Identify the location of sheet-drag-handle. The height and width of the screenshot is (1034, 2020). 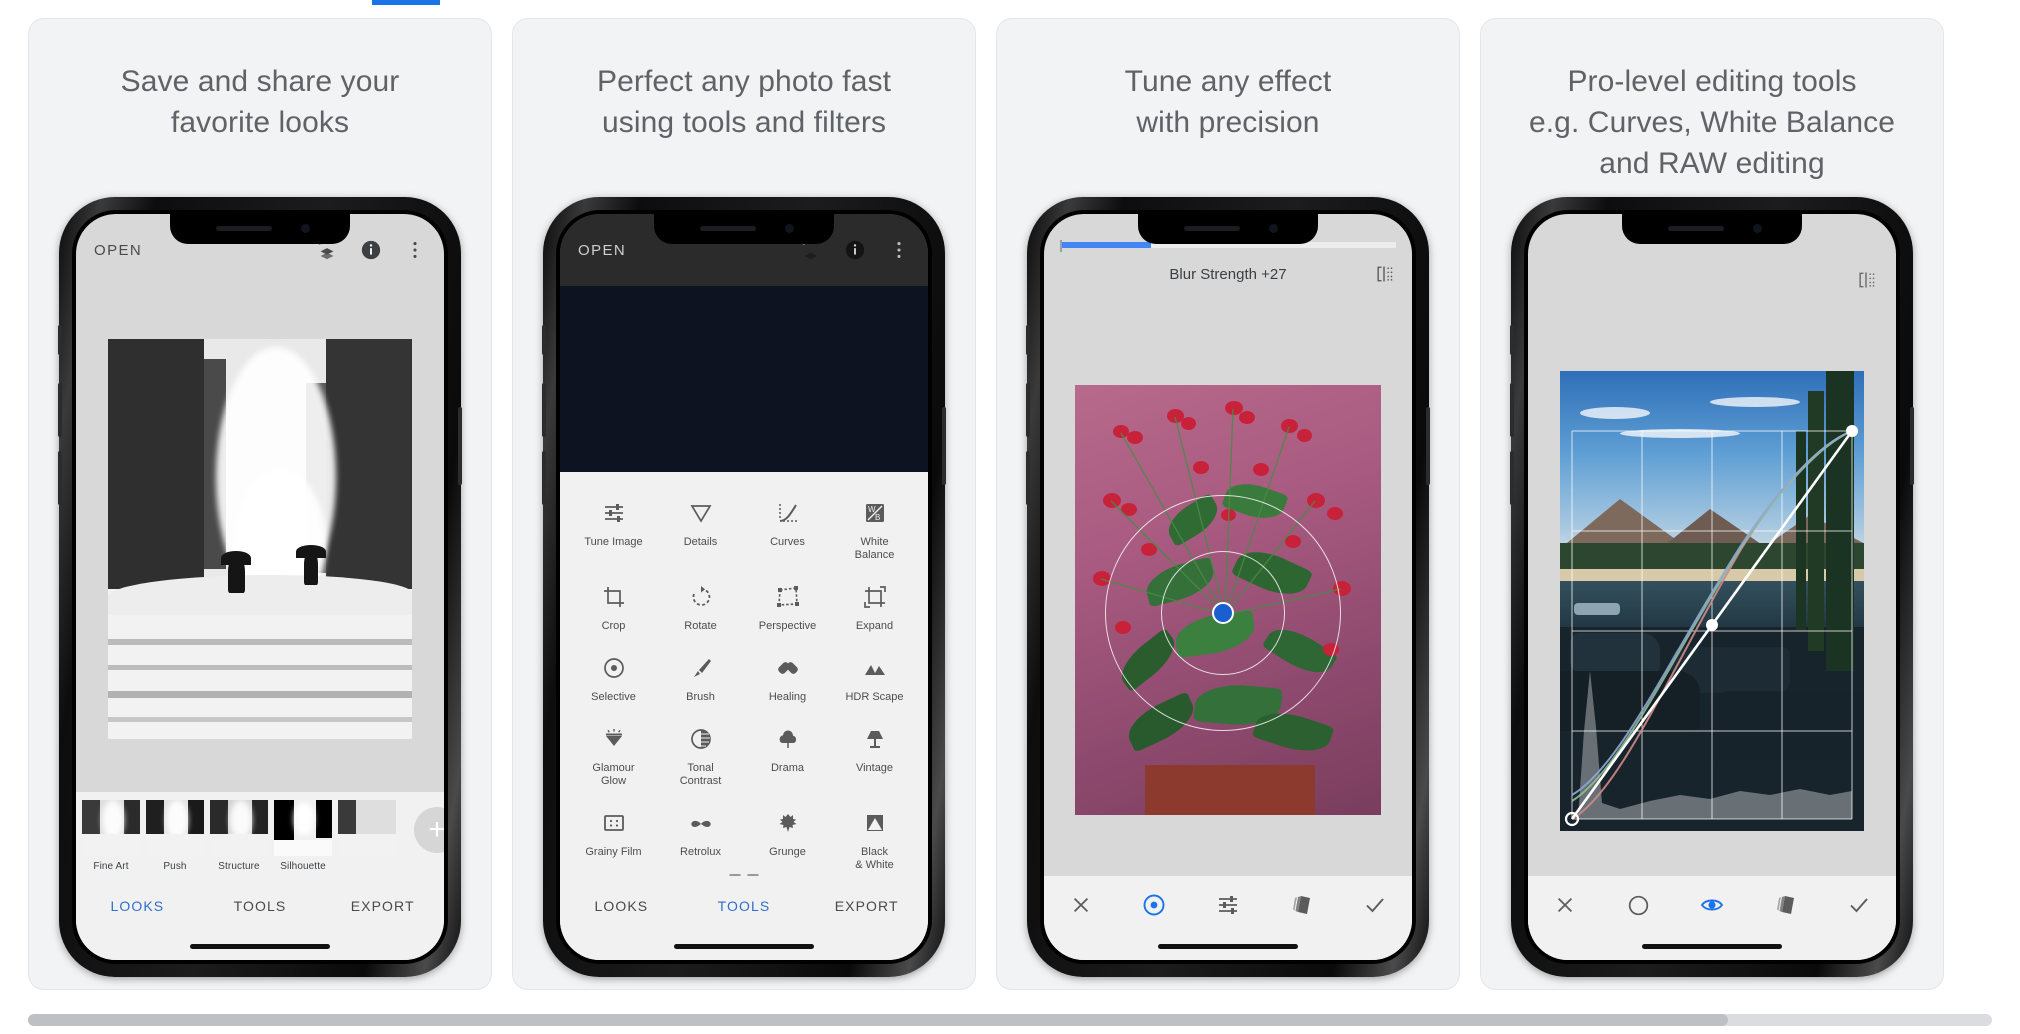
(744, 875).